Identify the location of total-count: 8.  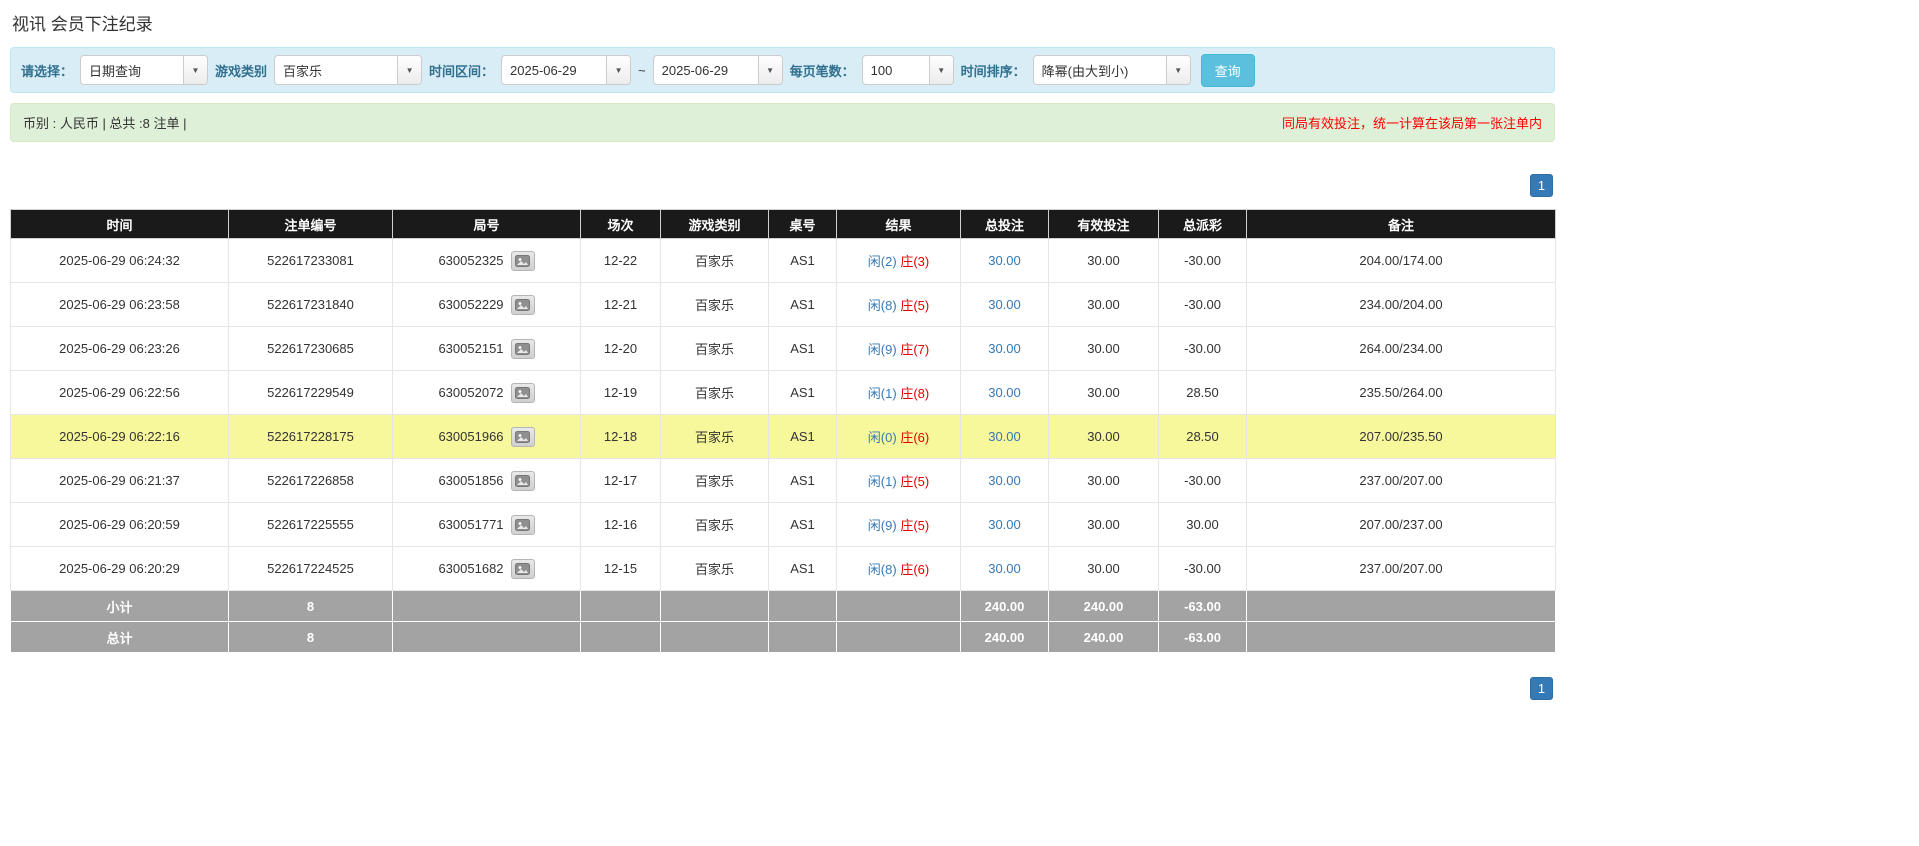
(310, 637).